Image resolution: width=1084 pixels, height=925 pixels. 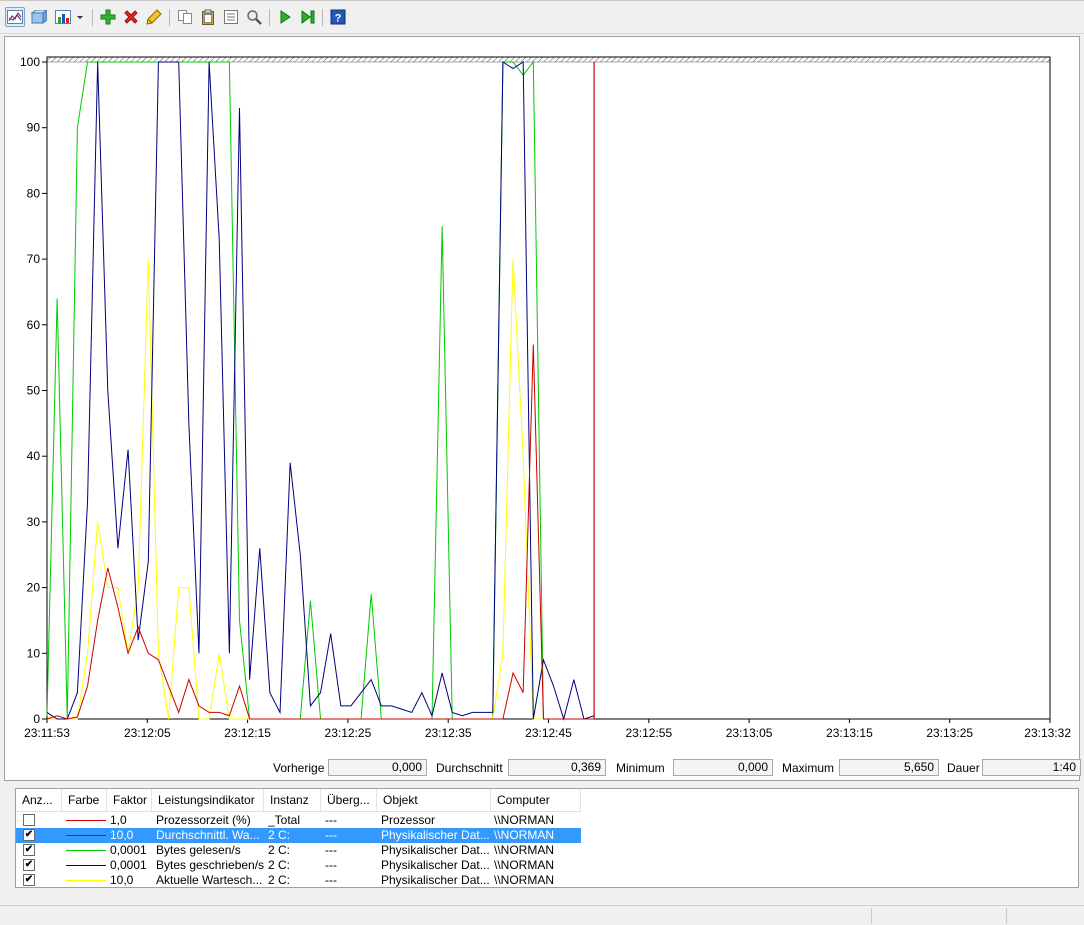 I want to click on column-header-object: Objekt, so click(x=434, y=800).